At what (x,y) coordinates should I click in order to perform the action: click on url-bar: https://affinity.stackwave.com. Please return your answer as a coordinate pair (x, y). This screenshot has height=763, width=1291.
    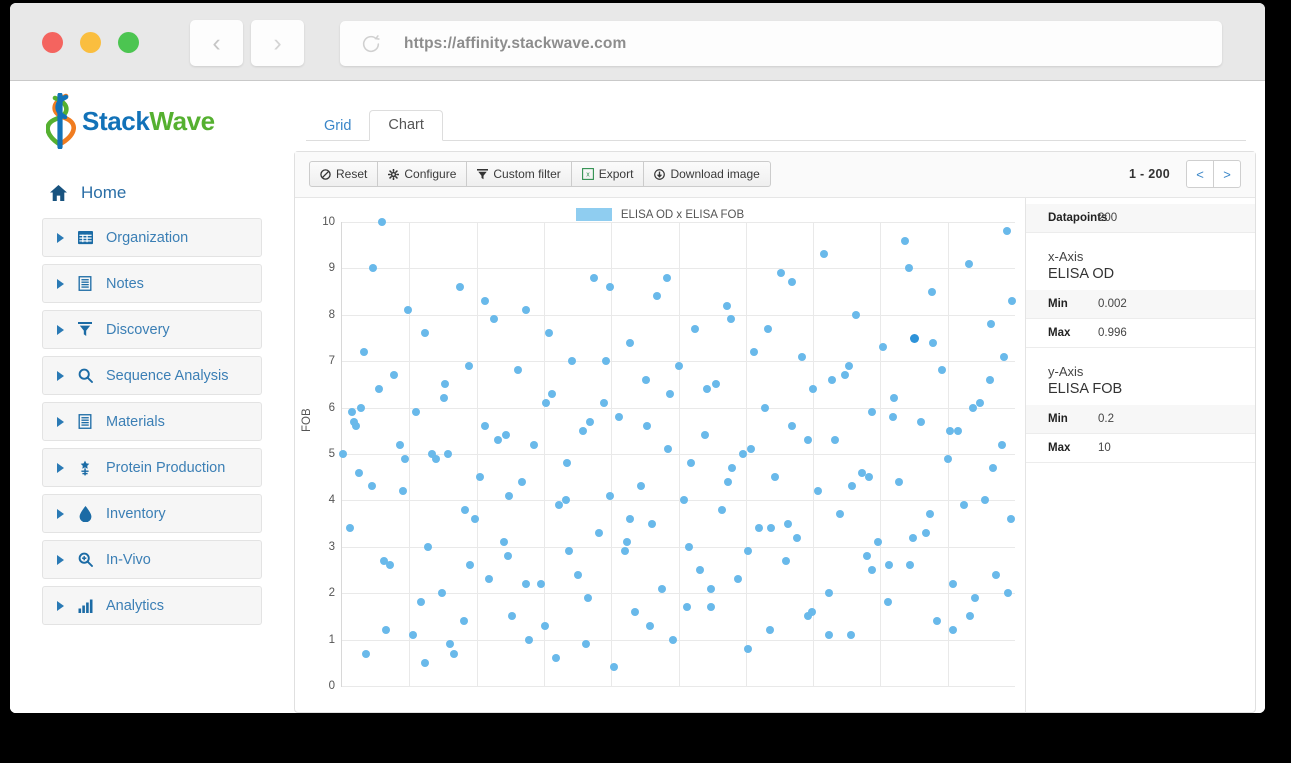
    Looking at the image, I should click on (781, 43).